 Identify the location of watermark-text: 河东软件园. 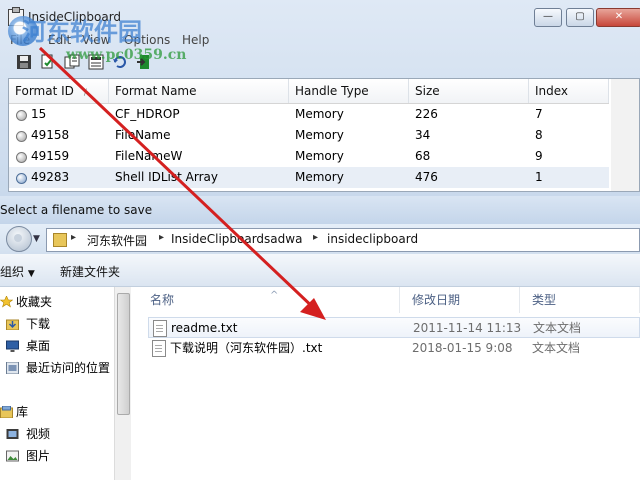
(82, 31).